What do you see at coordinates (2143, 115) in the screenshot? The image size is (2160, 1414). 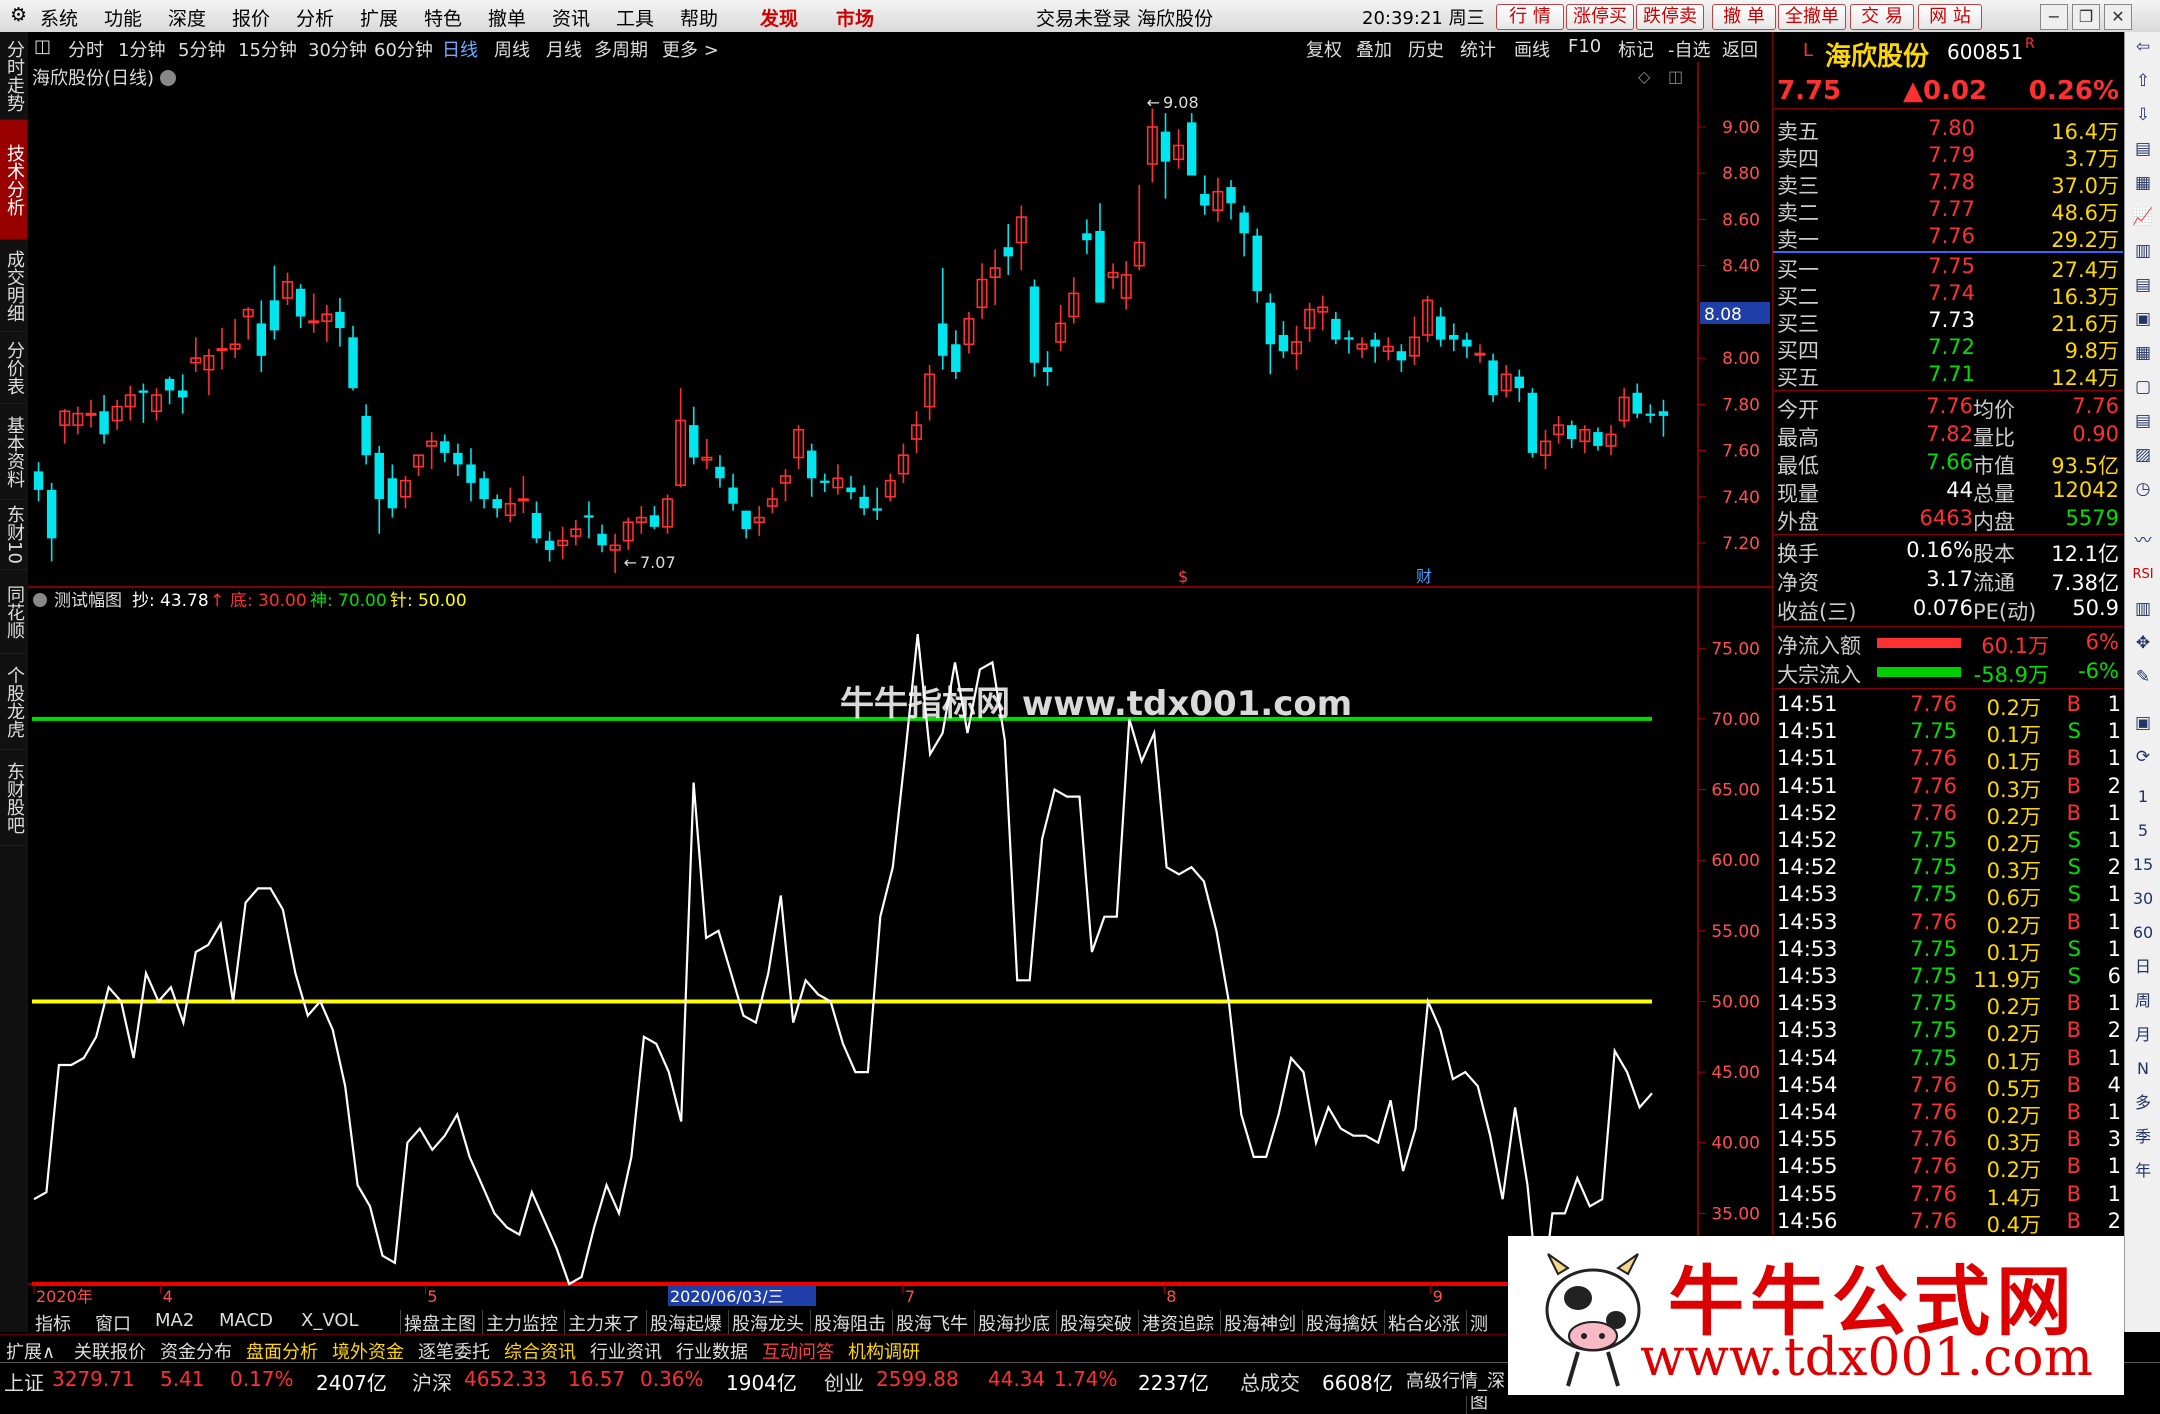 I see `arrow-down-icon: ⇩` at bounding box center [2143, 115].